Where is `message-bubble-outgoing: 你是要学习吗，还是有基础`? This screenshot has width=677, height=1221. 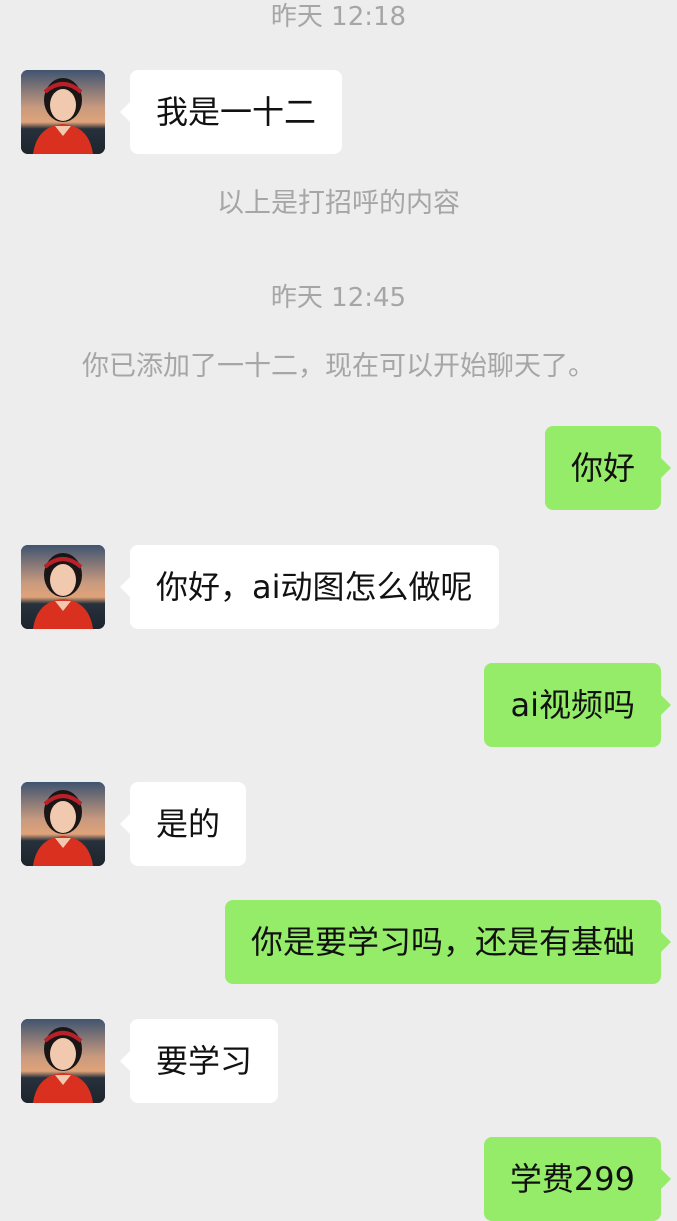
message-bubble-outgoing: 你是要学习吗，还是有基础 is located at coordinates (448, 942).